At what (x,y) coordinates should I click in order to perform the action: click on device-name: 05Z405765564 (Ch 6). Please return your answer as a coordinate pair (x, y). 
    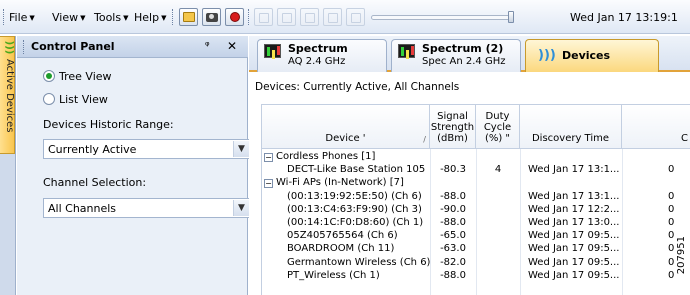
    Looking at the image, I should click on (342, 236).